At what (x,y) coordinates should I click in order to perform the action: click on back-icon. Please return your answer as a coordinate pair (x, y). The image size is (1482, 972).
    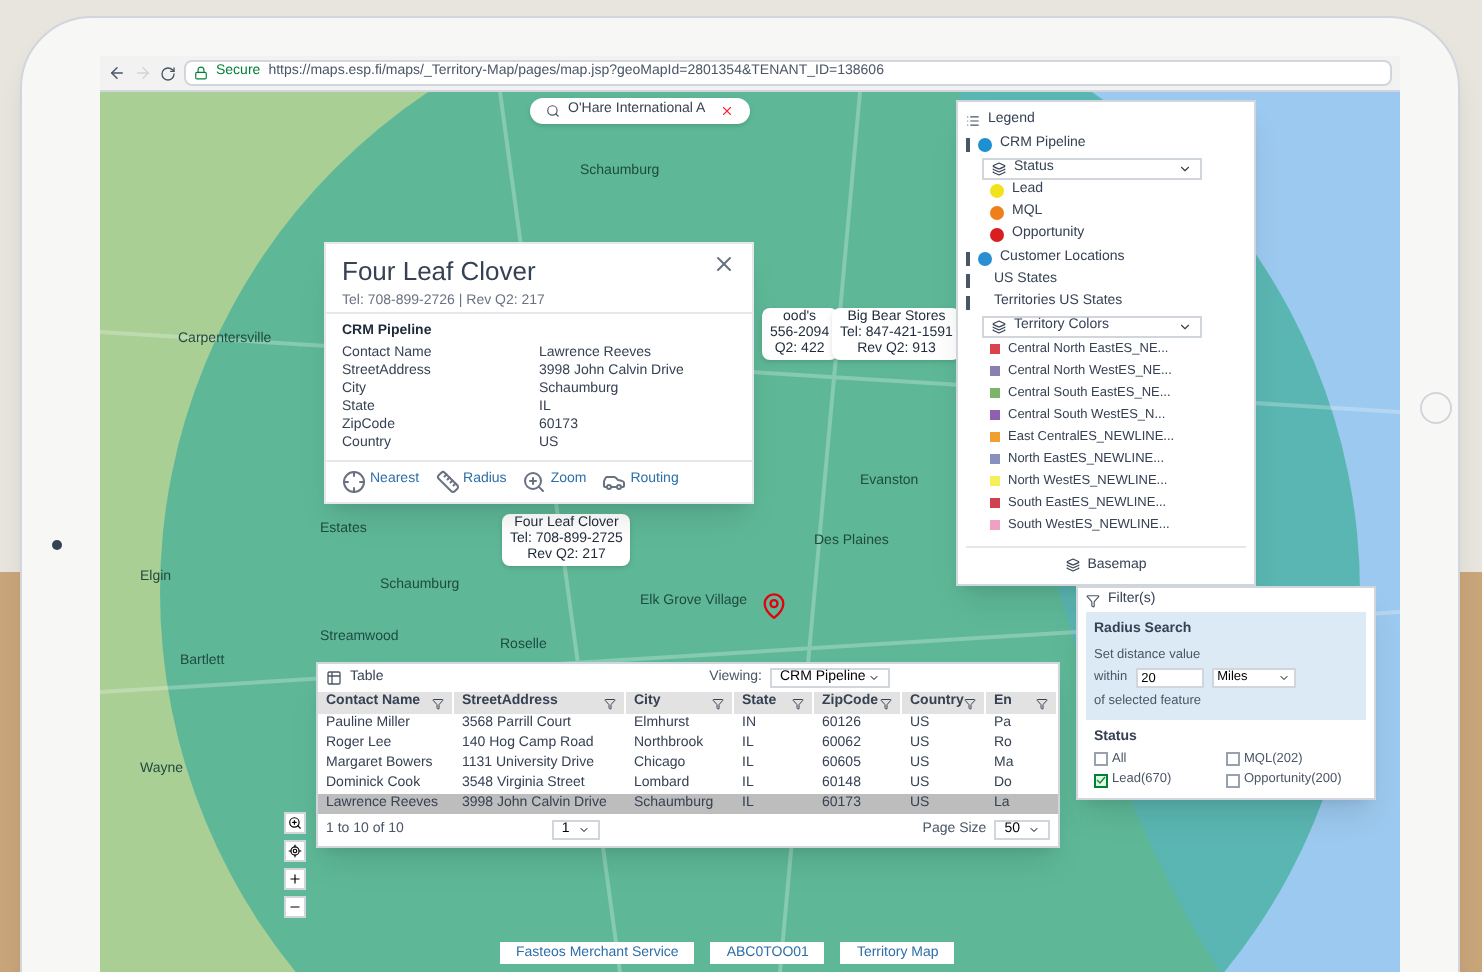
    Looking at the image, I should click on (117, 73).